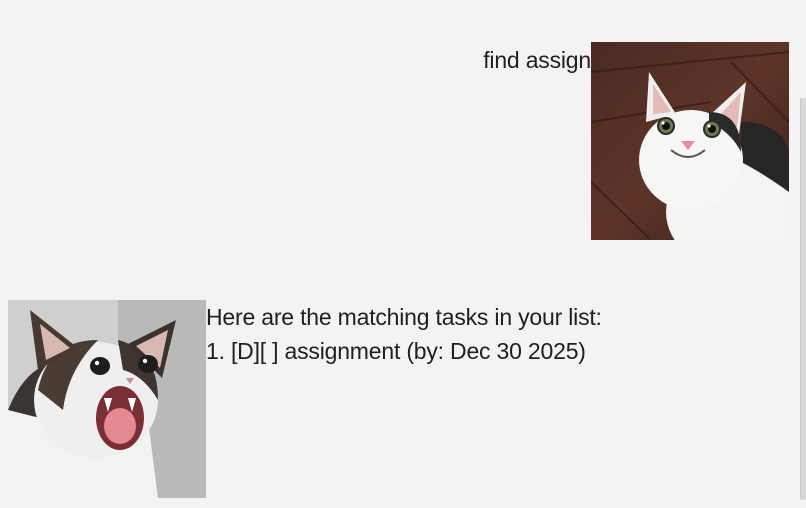 Image resolution: width=806 pixels, height=508 pixels. I want to click on bot-cat-avatar-icon, so click(107, 399).